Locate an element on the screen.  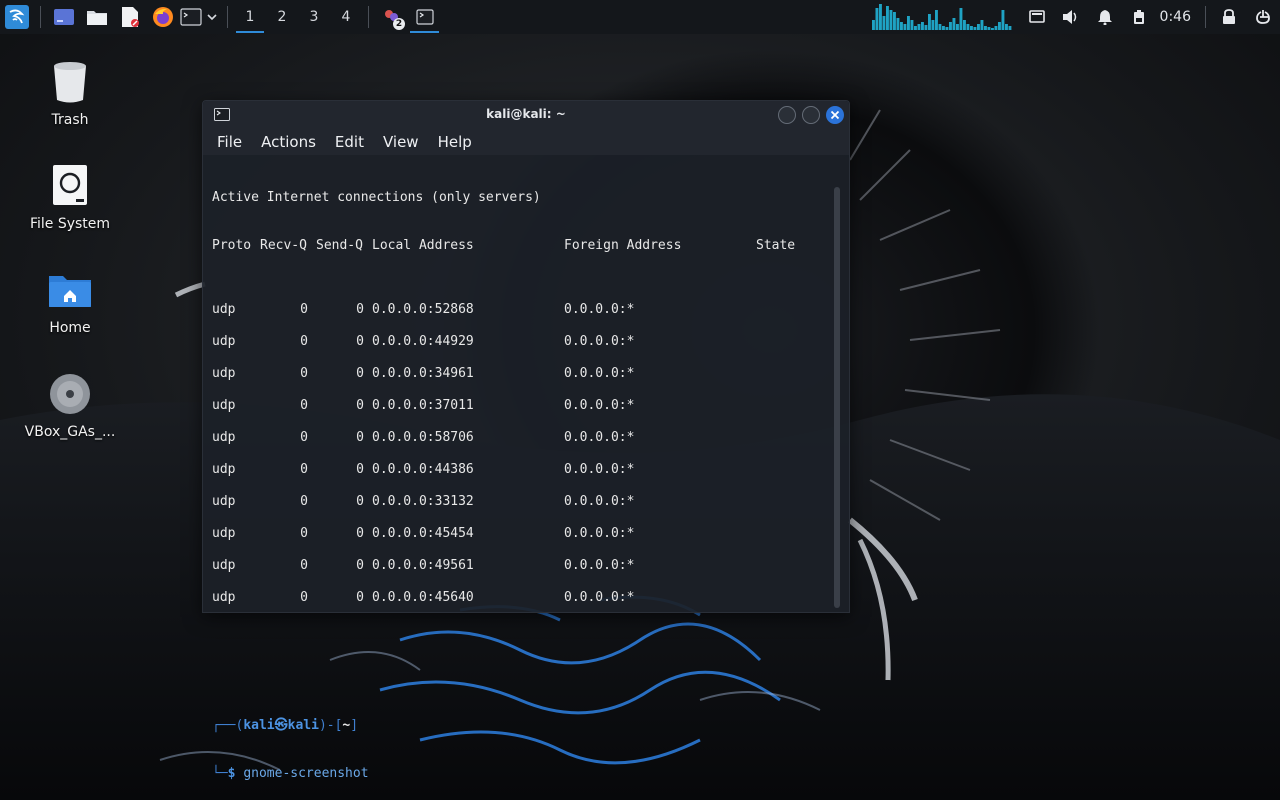
desktop-icon-trash: Trash is located at coordinates (70, 93).